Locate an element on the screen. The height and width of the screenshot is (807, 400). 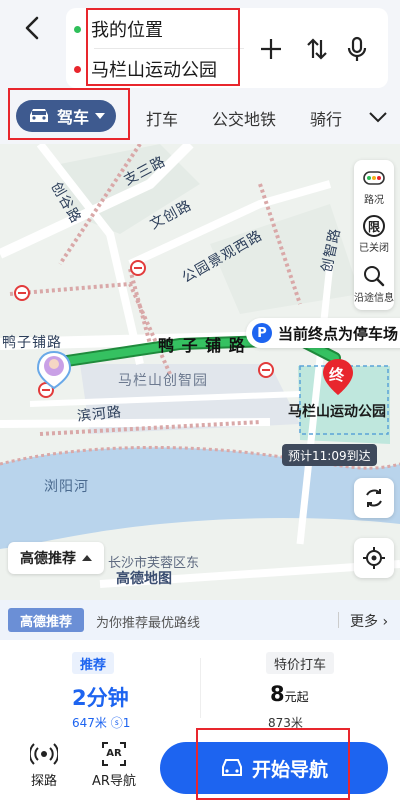
traffic-label: 路况 is located at coordinates (374, 200).